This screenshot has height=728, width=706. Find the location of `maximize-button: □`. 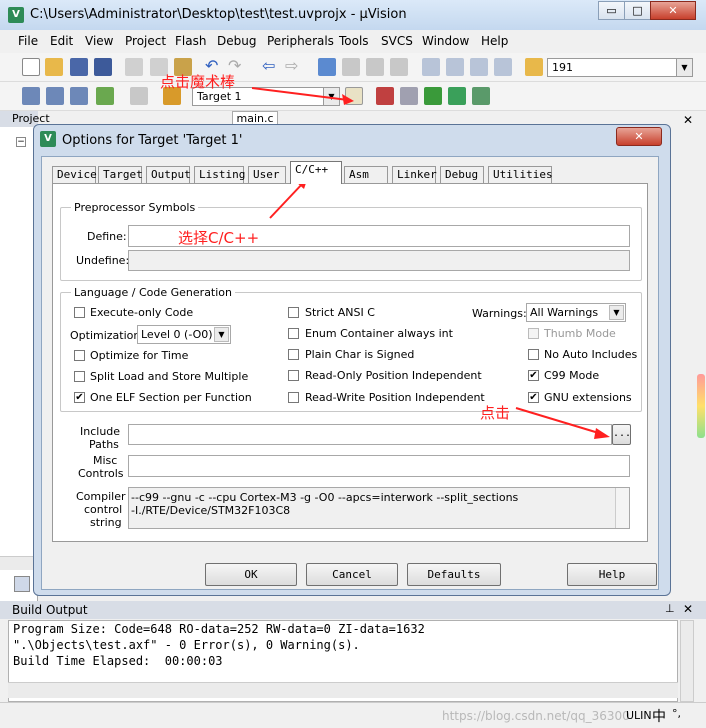

maximize-button: □ is located at coordinates (637, 10).